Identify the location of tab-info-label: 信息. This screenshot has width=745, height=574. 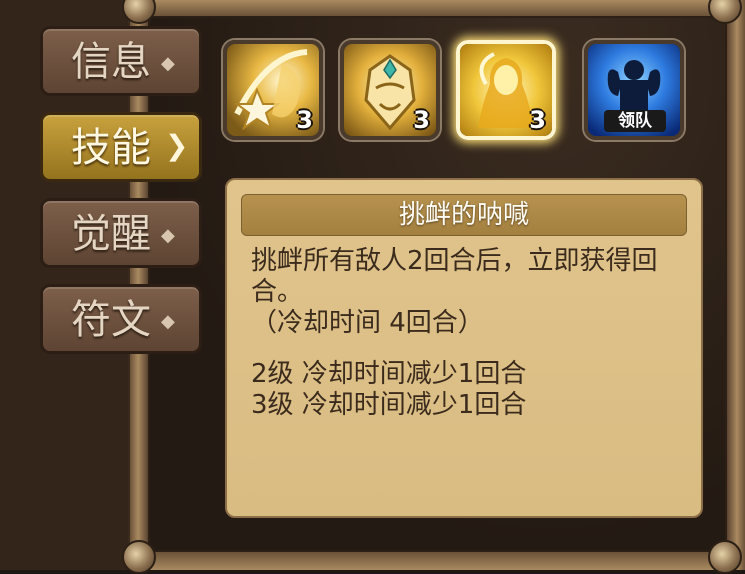
(111, 62).